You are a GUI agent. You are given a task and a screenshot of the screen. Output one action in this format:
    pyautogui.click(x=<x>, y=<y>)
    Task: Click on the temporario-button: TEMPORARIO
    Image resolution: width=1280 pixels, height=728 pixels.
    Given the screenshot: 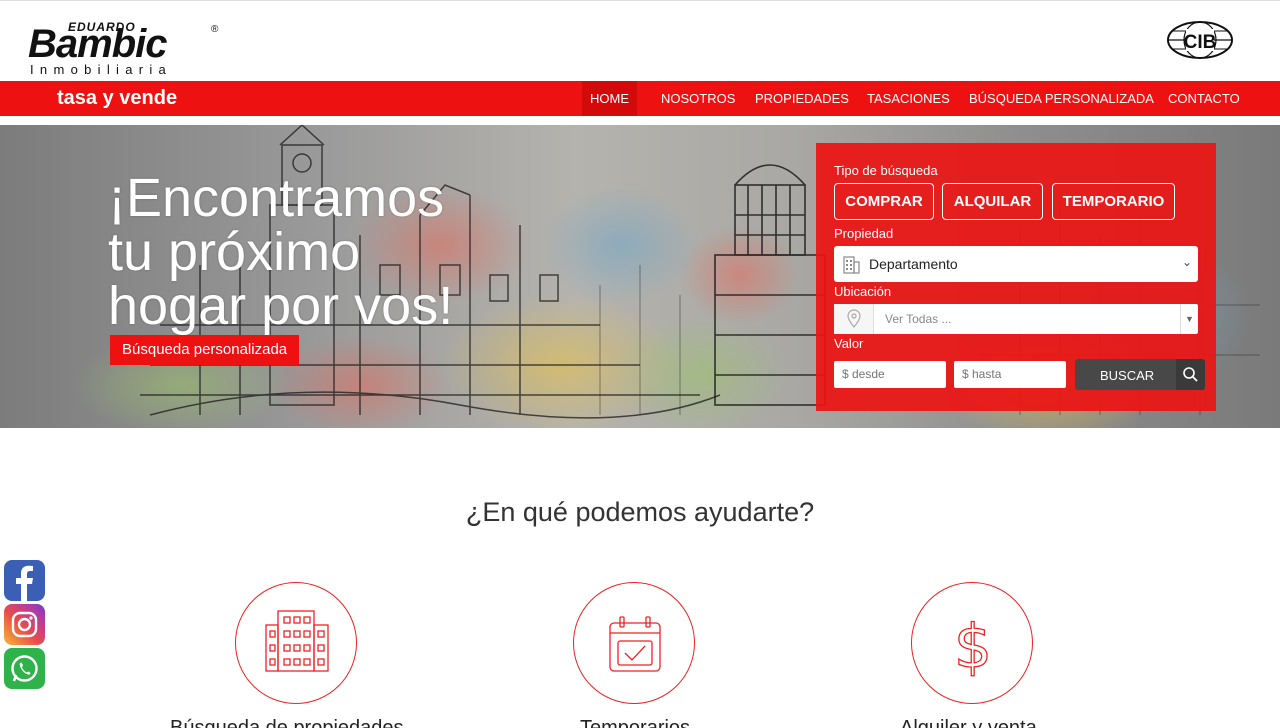 What is the action you would take?
    pyautogui.click(x=1113, y=201)
    